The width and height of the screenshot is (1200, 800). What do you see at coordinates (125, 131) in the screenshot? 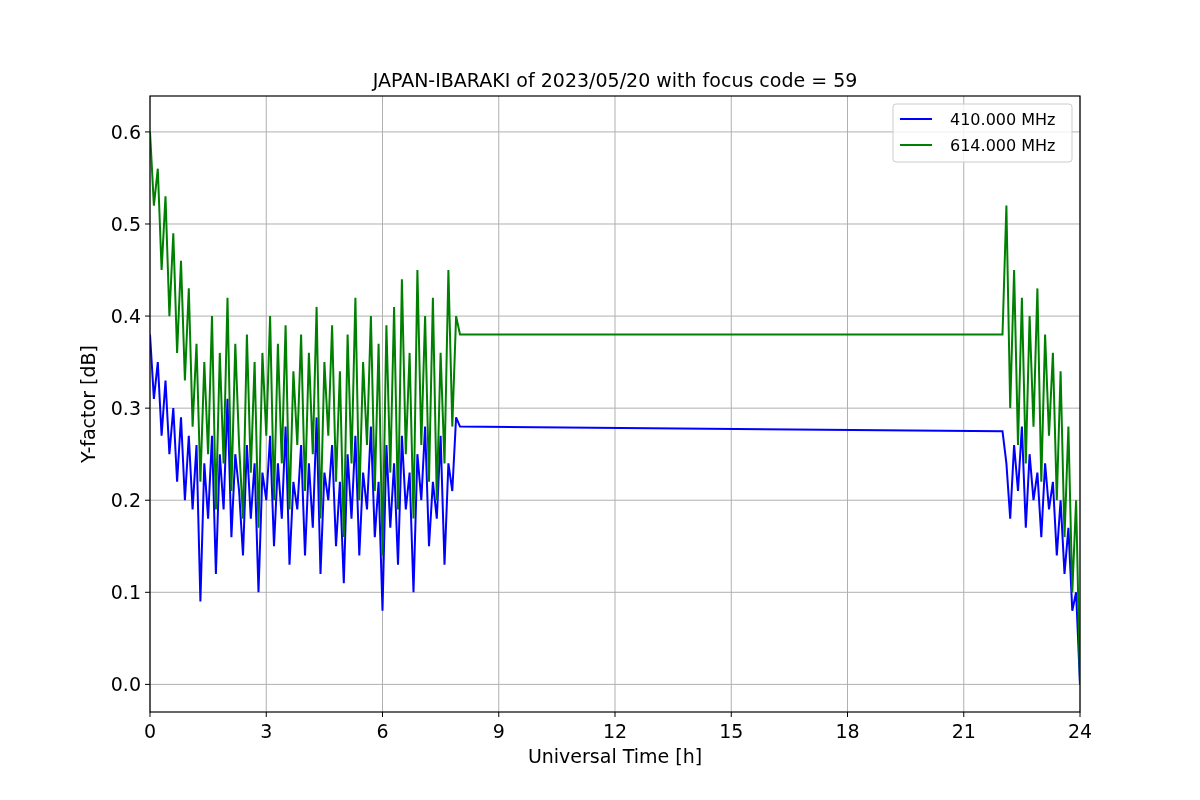
I see `y-tick-label: 0.6` at bounding box center [125, 131].